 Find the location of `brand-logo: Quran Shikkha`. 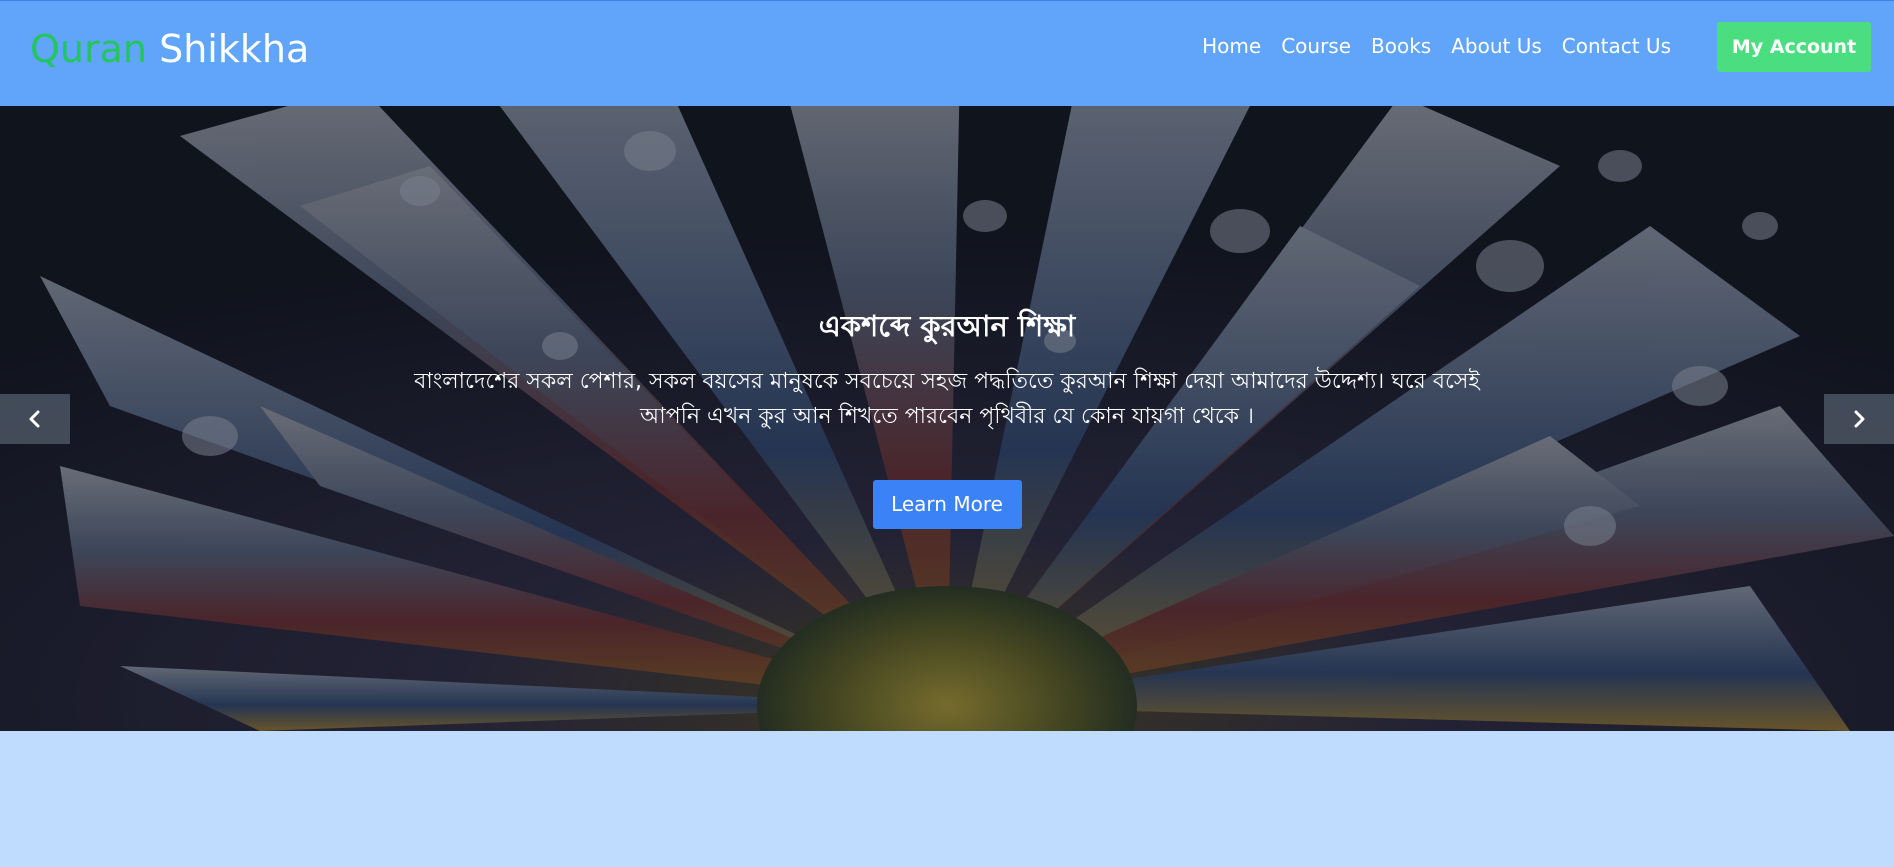

brand-logo: Quran Shikkha is located at coordinates (169, 49).